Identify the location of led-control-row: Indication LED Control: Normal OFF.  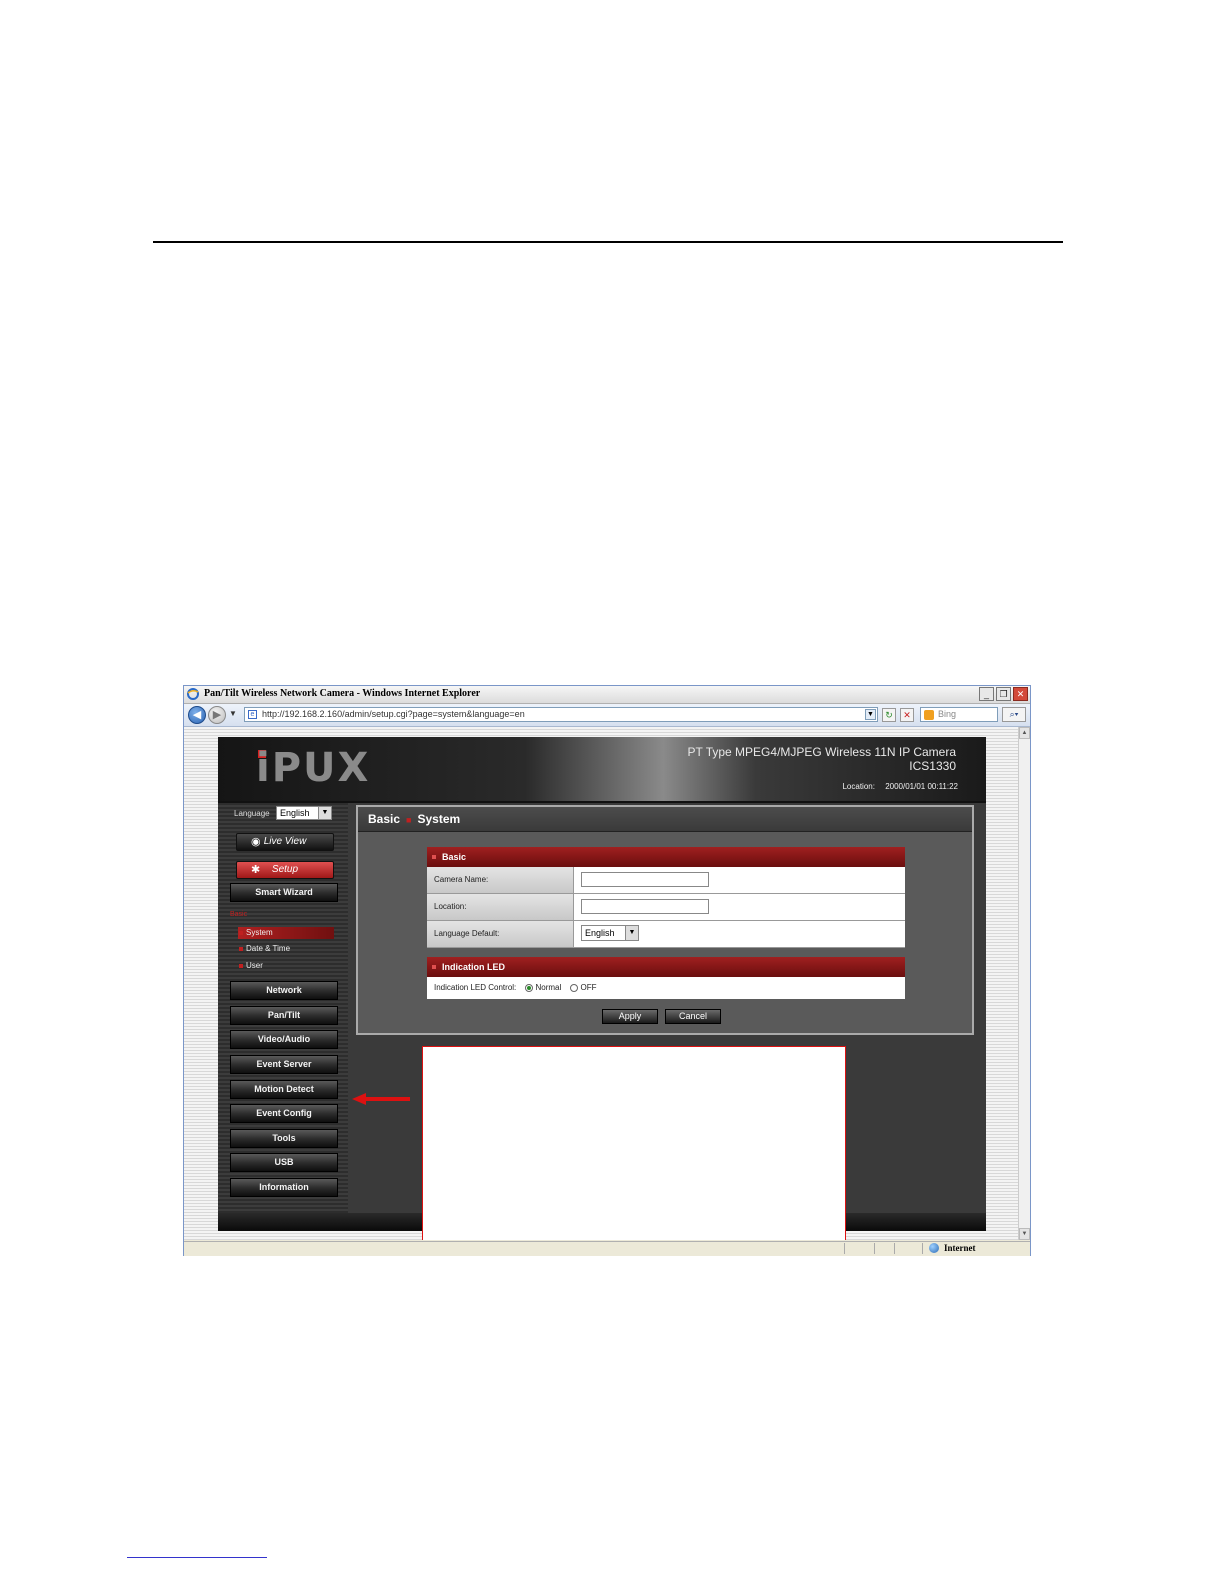
(666, 988).